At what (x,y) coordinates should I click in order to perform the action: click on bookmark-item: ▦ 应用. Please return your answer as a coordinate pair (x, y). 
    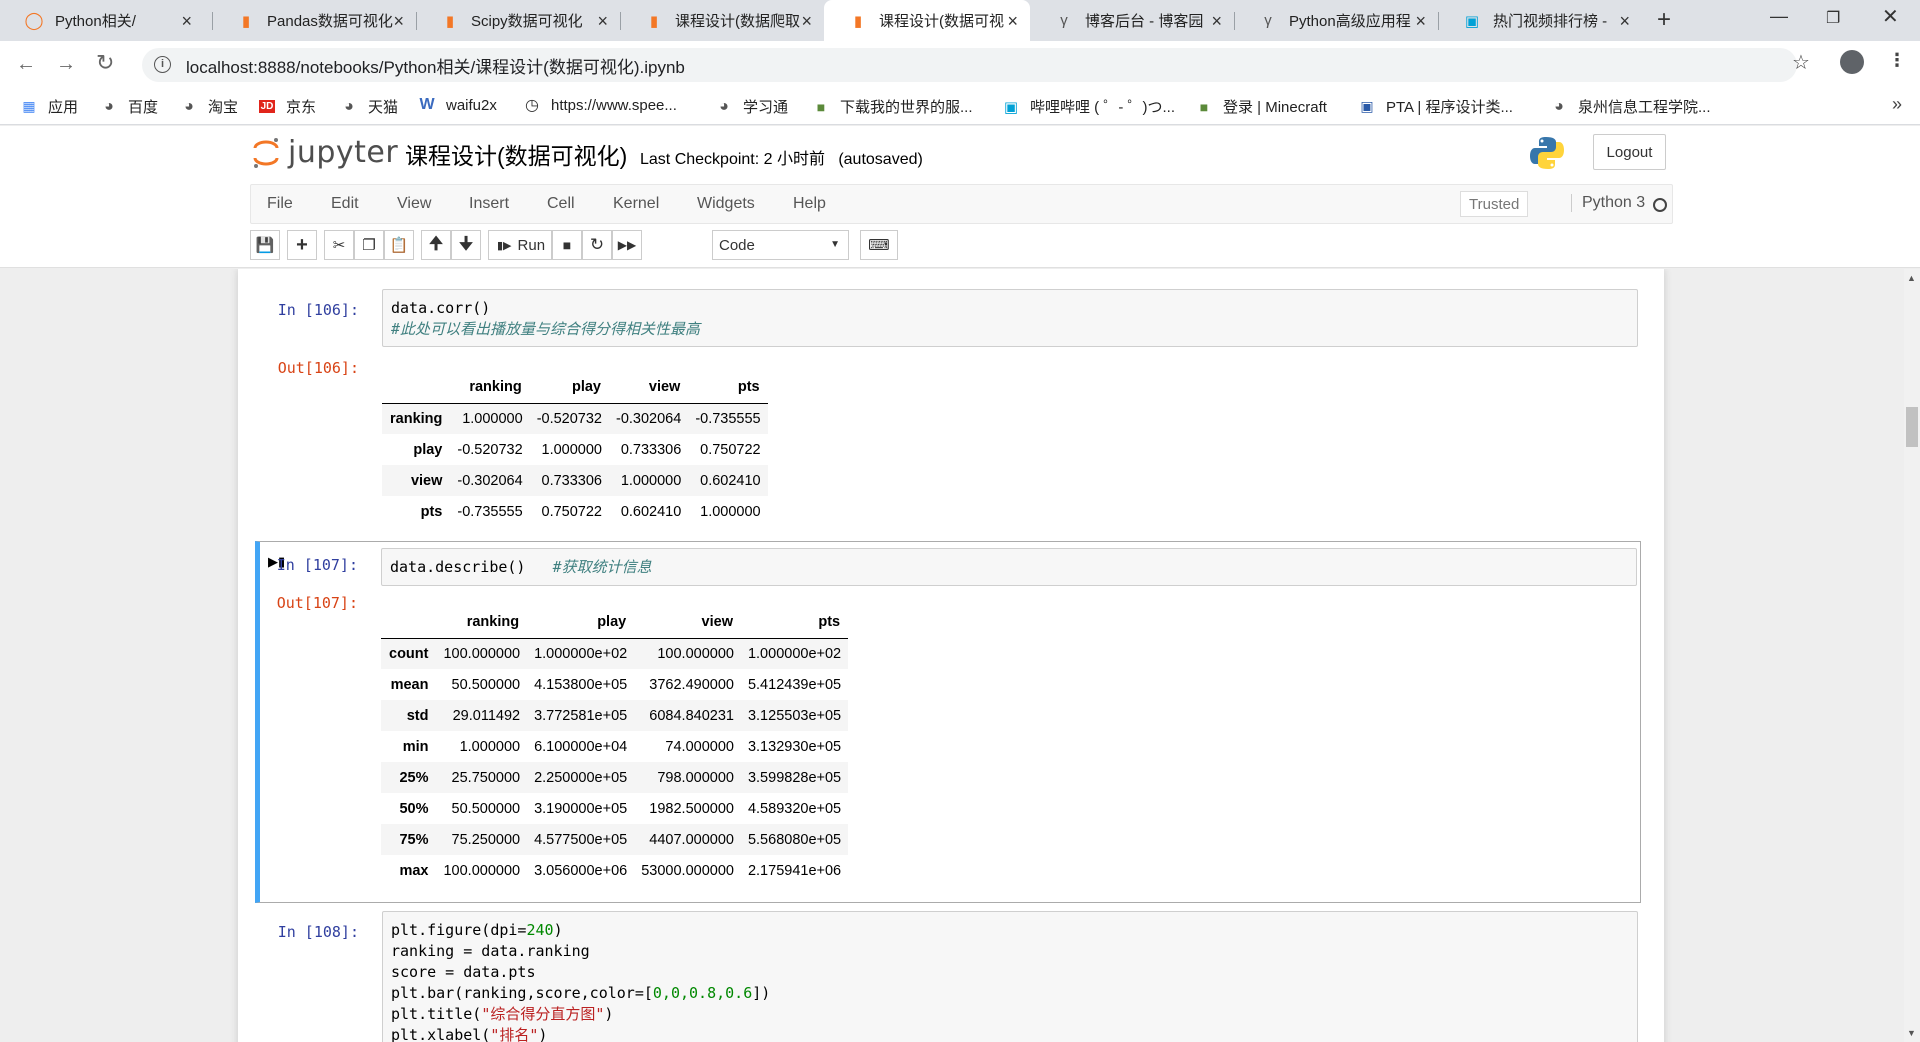
    Looking at the image, I should click on (49, 106).